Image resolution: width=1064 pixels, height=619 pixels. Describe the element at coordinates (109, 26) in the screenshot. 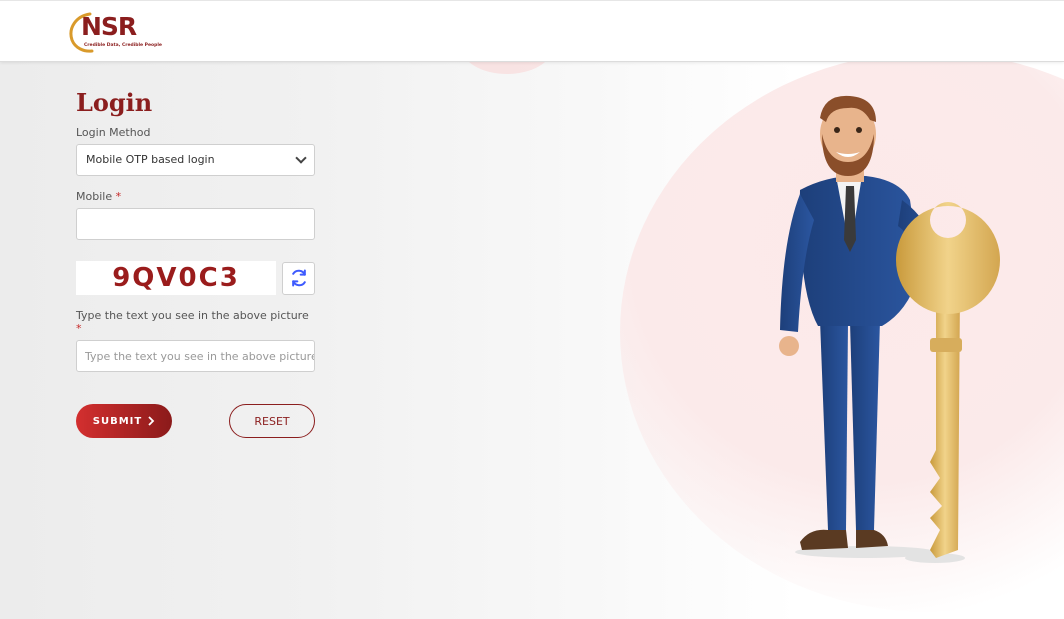

I see `logo-text: NSR` at that location.